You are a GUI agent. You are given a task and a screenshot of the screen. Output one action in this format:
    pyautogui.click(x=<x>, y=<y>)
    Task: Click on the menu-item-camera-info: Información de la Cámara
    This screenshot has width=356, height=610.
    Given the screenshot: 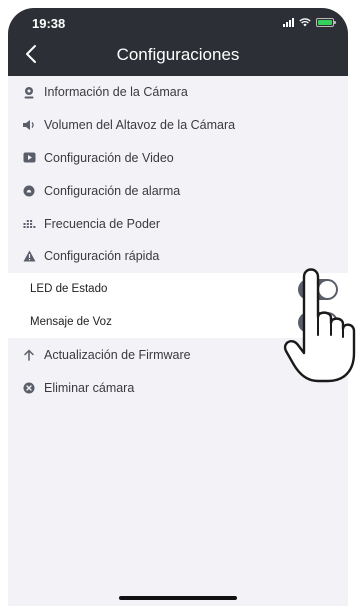 What is the action you would take?
    pyautogui.click(x=178, y=92)
    